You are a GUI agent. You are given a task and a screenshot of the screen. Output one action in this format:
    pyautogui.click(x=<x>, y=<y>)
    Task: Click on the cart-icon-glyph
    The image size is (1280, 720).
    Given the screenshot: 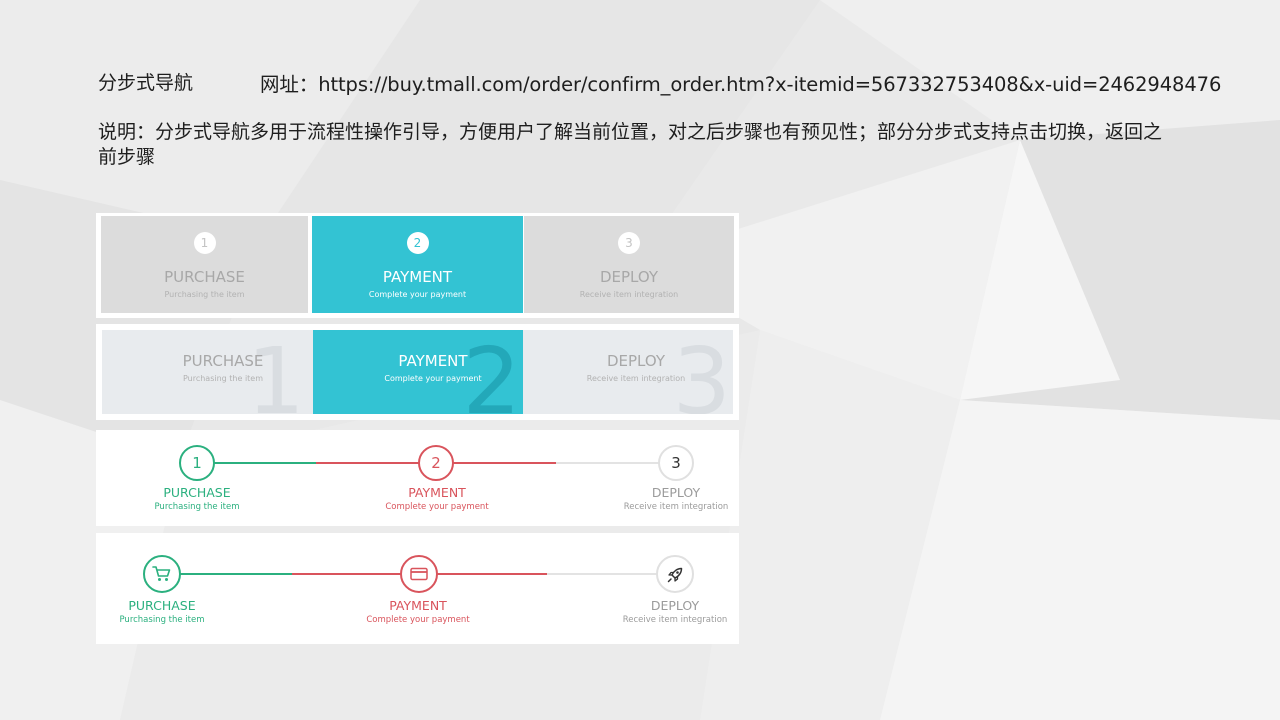 What is the action you would take?
    pyautogui.click(x=161, y=573)
    